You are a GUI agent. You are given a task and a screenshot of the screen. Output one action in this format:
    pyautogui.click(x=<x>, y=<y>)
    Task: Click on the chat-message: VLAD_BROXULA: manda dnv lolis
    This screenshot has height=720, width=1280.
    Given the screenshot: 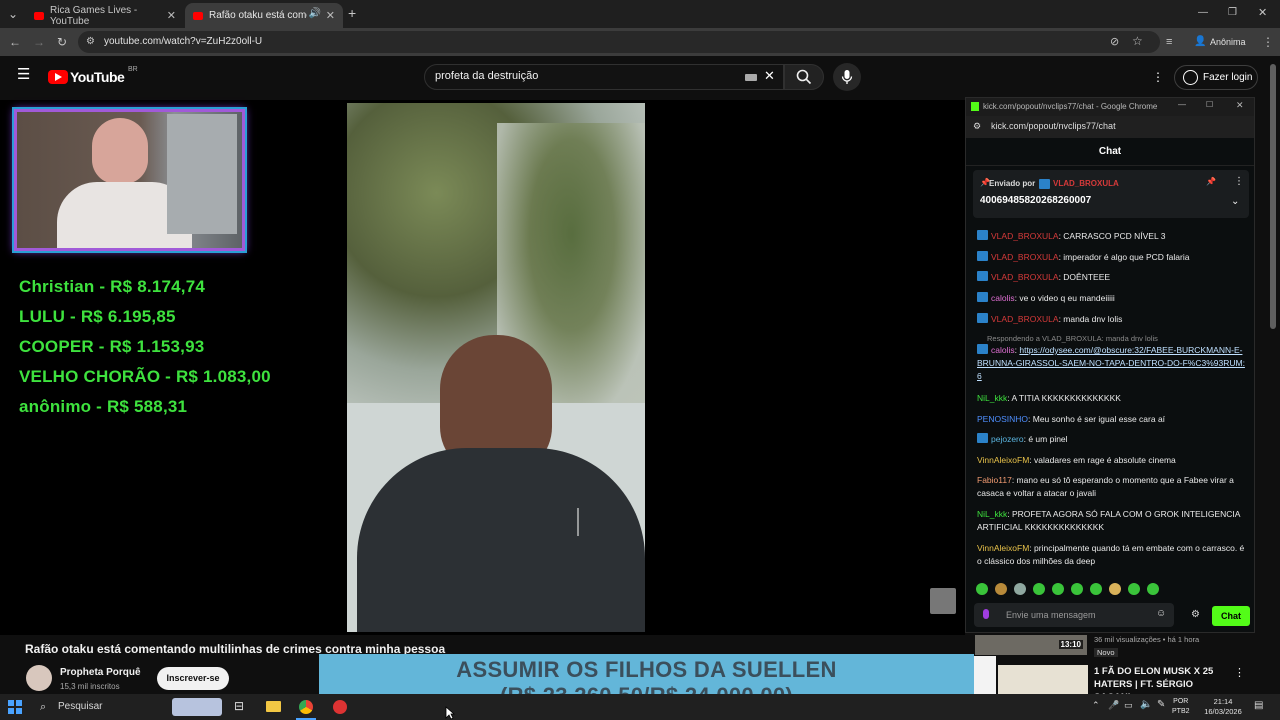 What is the action you would take?
    pyautogui.click(x=1112, y=319)
    